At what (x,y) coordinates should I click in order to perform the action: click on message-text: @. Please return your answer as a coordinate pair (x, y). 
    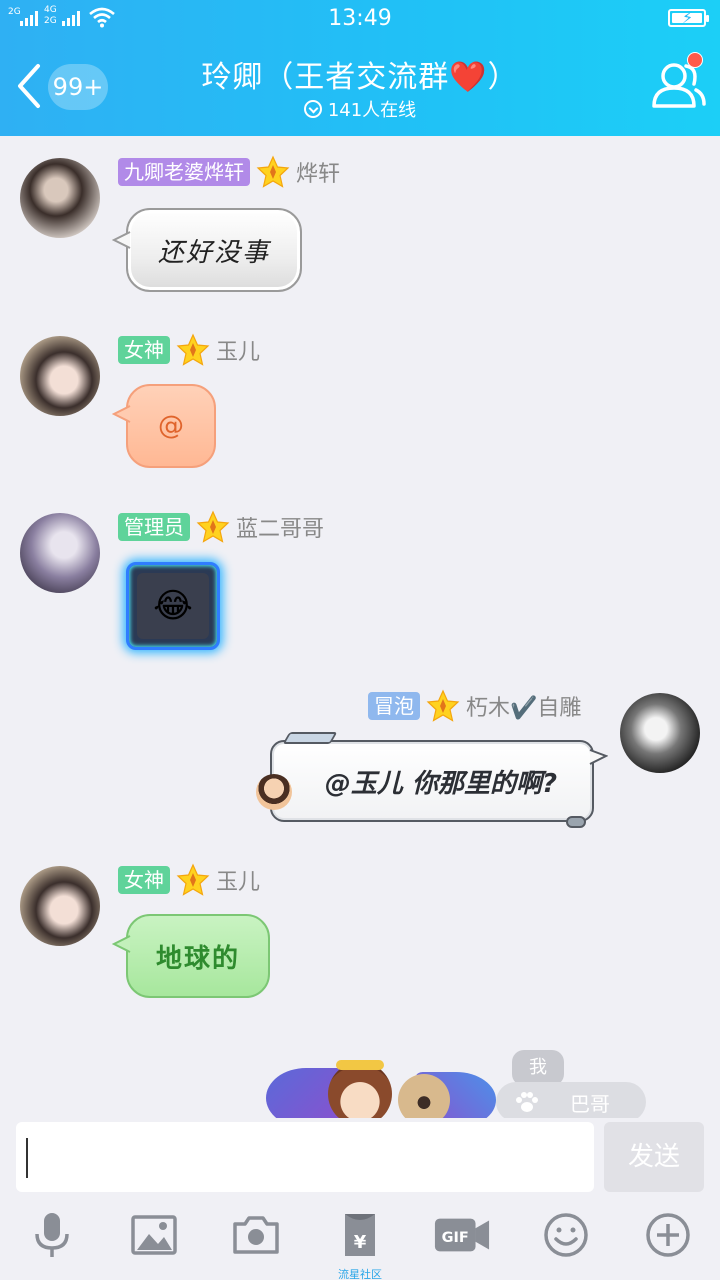
    Looking at the image, I should click on (171, 426).